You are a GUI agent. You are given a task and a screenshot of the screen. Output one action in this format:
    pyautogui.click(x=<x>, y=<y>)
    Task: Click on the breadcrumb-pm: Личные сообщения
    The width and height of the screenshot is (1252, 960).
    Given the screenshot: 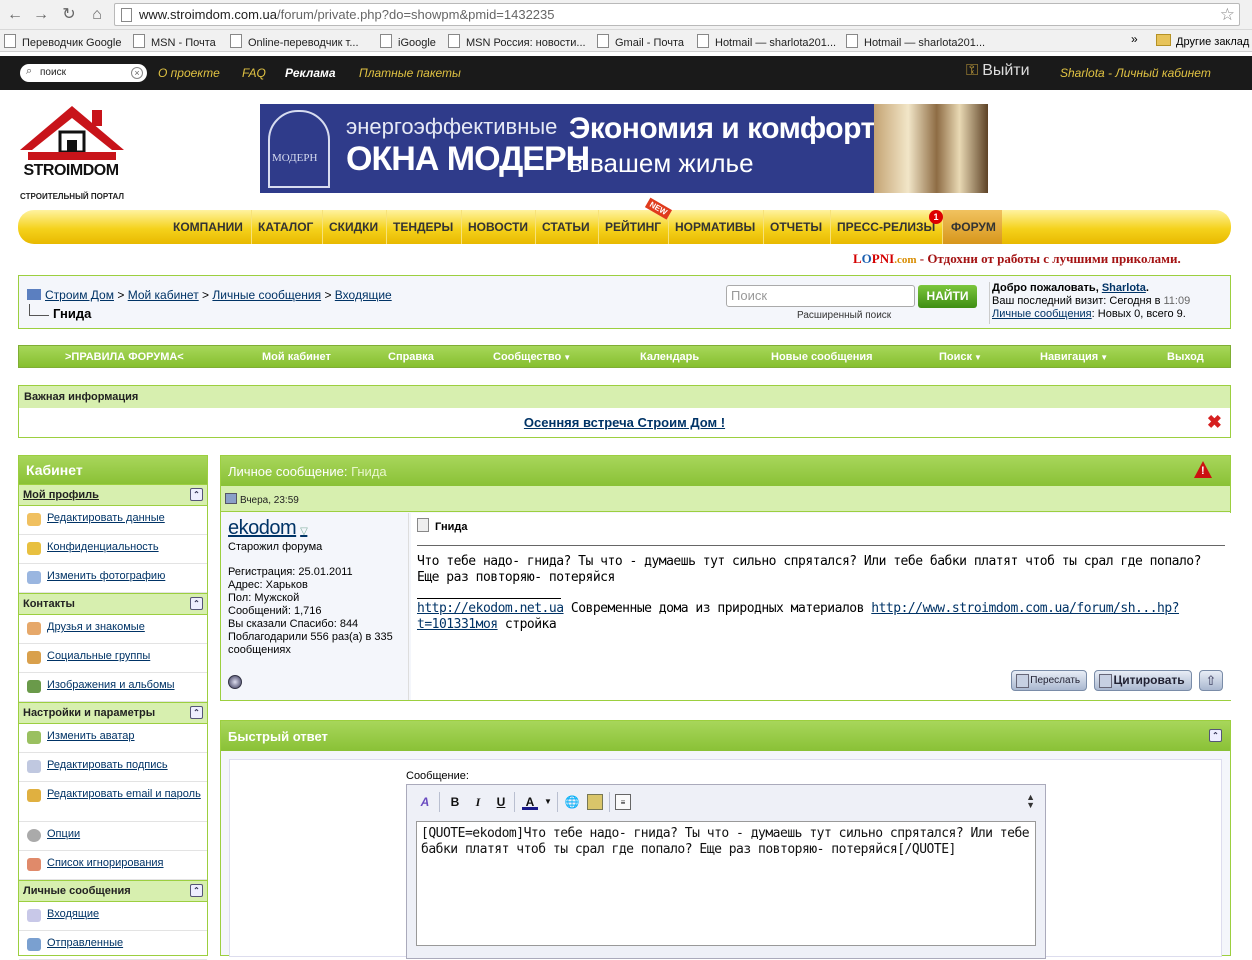 What is the action you would take?
    pyautogui.click(x=266, y=295)
    